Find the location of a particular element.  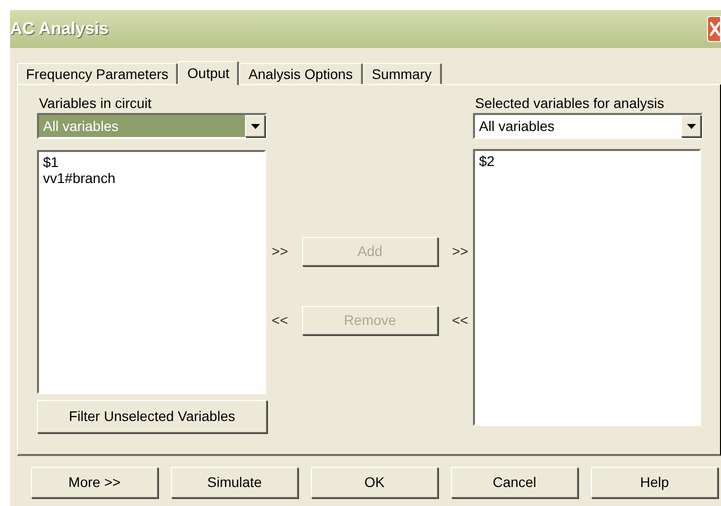

list-item: $1 is located at coordinates (151, 162).